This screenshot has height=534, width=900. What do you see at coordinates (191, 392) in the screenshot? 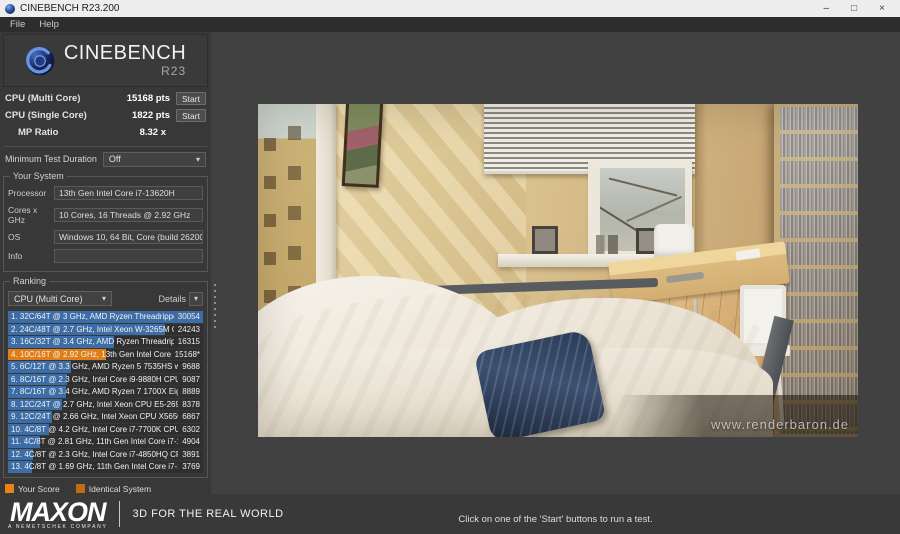
I see `ranking-row-score: 8889` at bounding box center [191, 392].